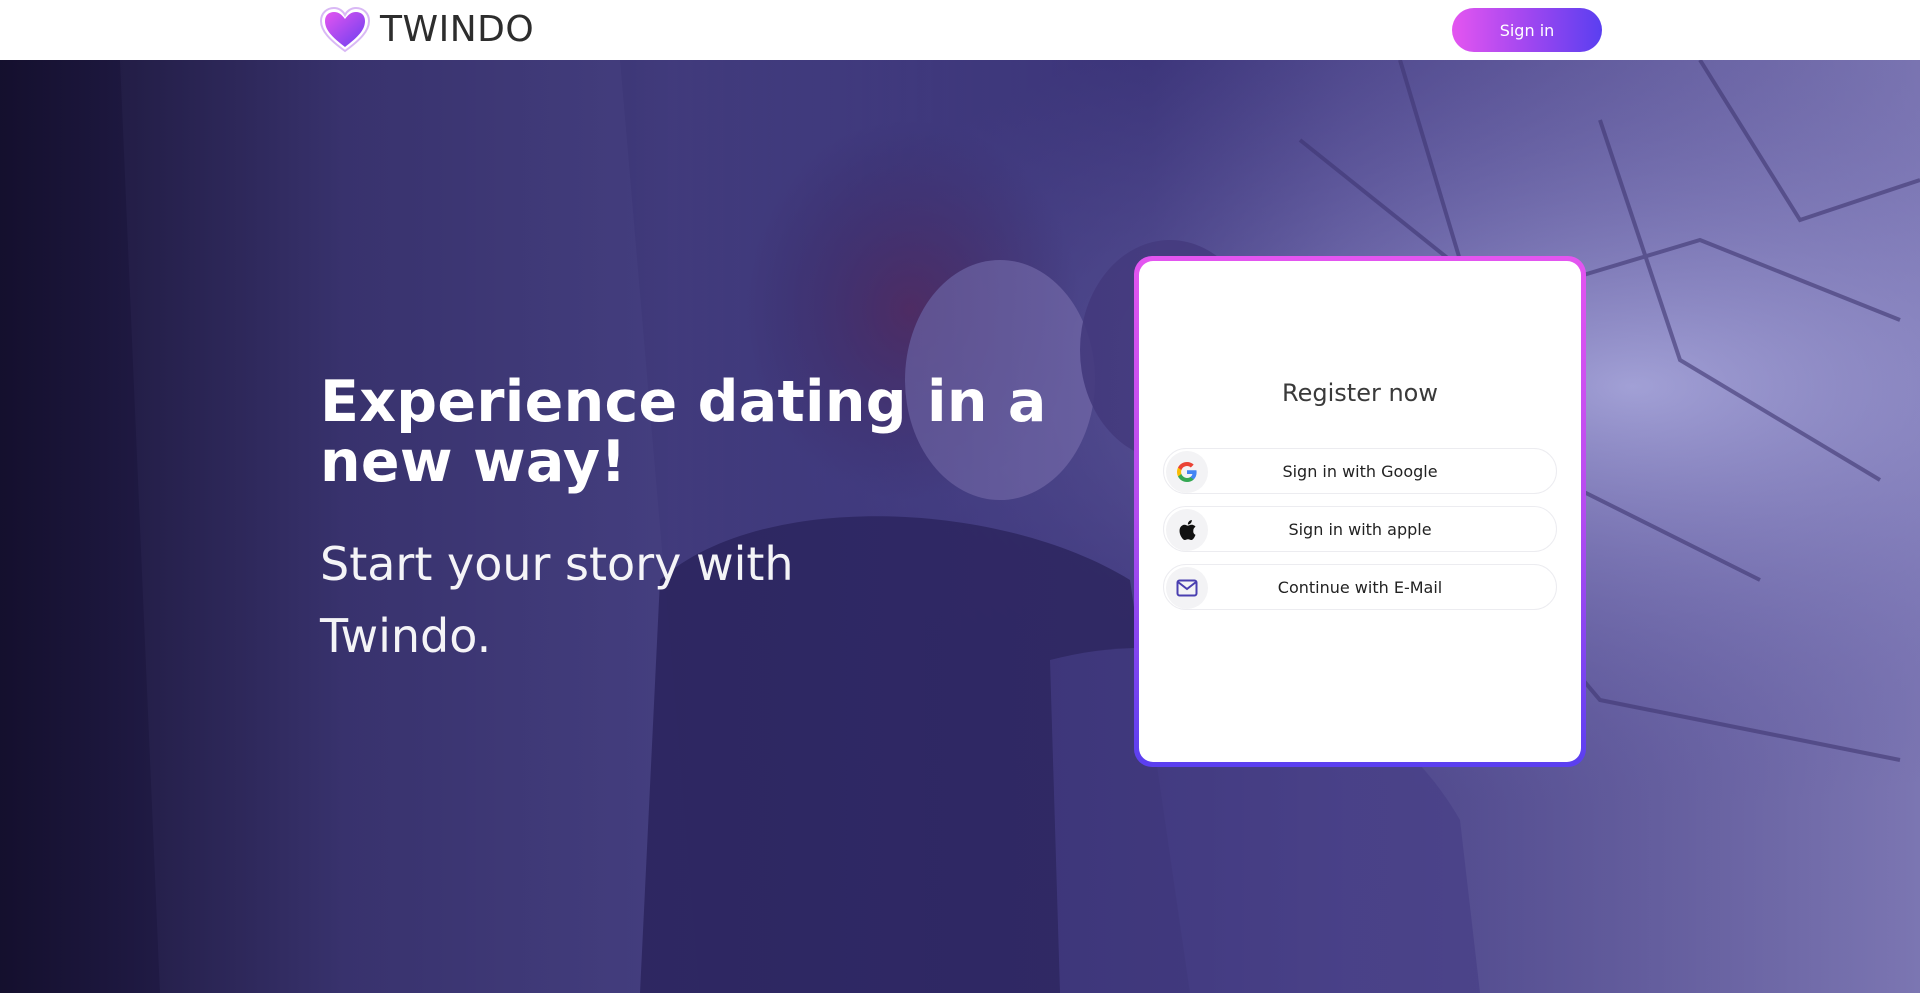 The width and height of the screenshot is (1920, 993). Describe the element at coordinates (1187, 472) in the screenshot. I see `google-icon` at that location.